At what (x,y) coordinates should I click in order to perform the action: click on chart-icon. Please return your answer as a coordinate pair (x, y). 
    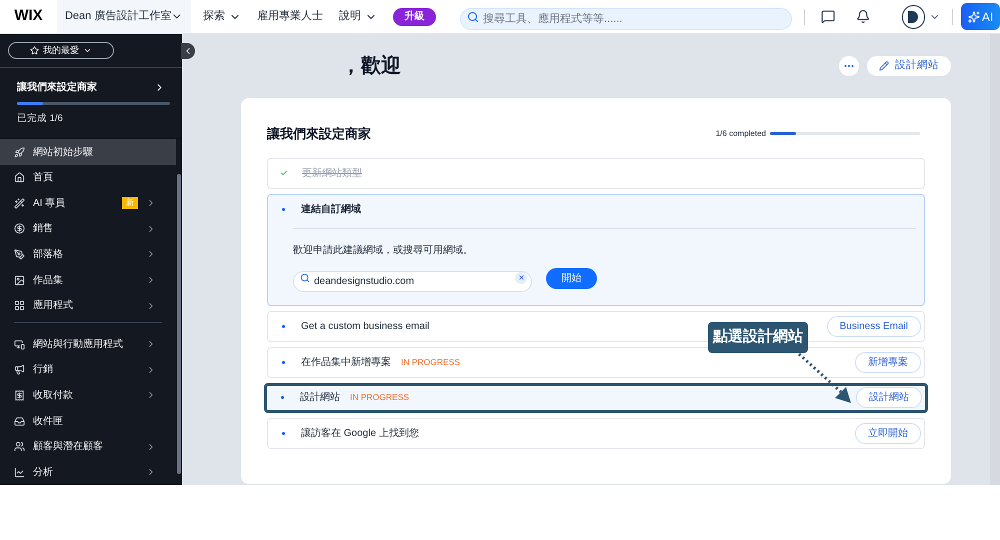
    Looking at the image, I should click on (19, 472).